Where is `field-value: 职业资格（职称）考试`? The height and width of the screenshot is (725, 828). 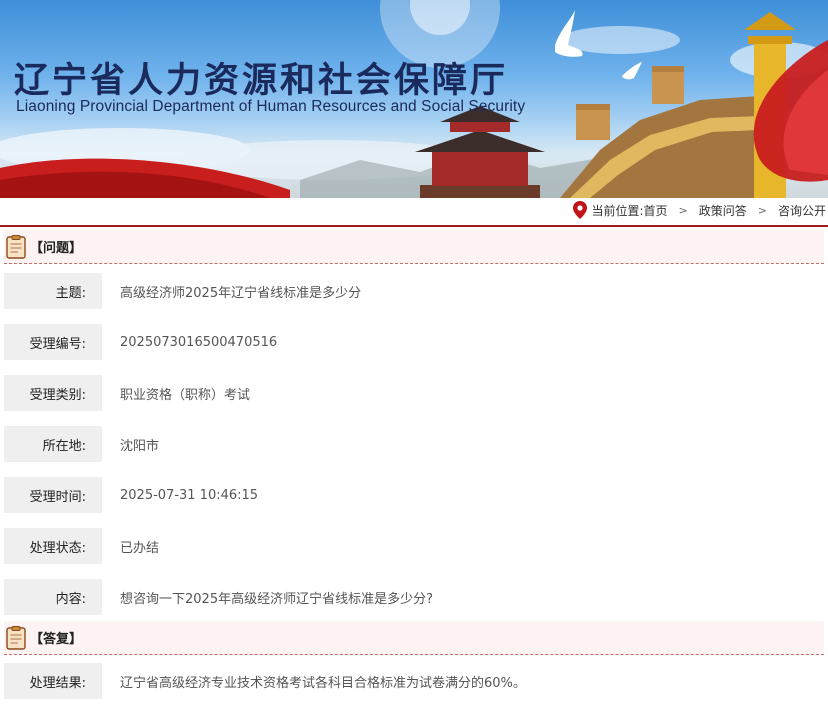
field-value: 职业资格（职称）考试 is located at coordinates (185, 395).